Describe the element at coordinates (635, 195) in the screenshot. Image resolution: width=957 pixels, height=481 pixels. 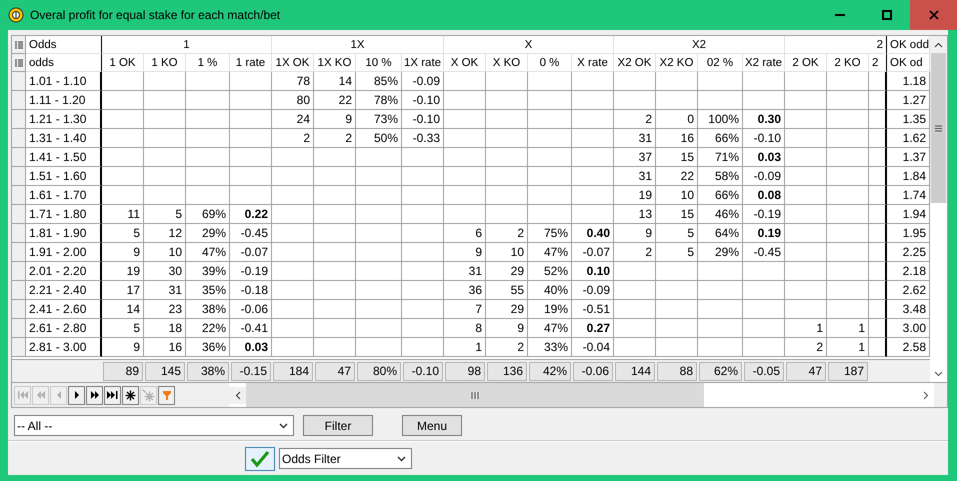
I see `table-cell: 19` at that location.